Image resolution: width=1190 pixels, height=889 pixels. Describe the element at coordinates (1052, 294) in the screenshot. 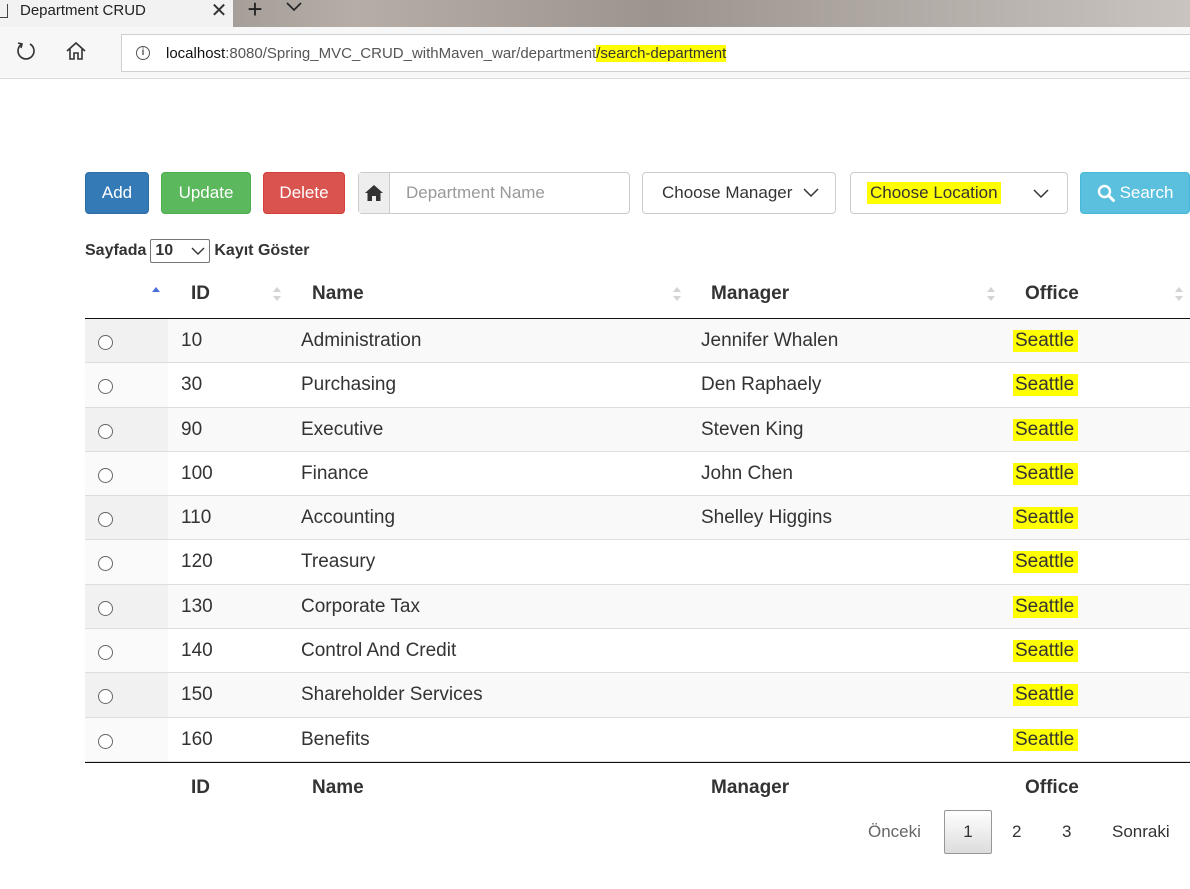

I see `column-header-office: Office` at that location.